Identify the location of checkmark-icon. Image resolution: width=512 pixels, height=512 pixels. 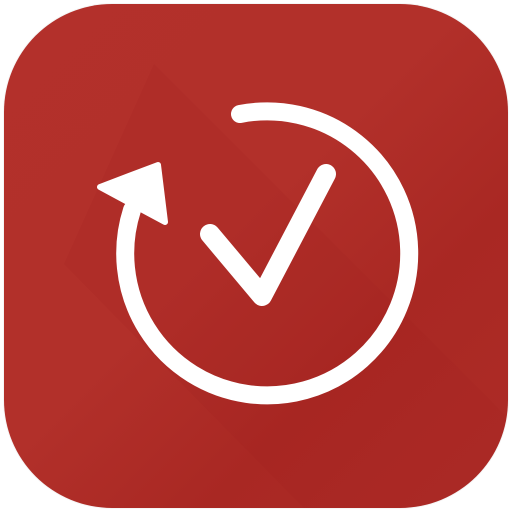
(268, 235).